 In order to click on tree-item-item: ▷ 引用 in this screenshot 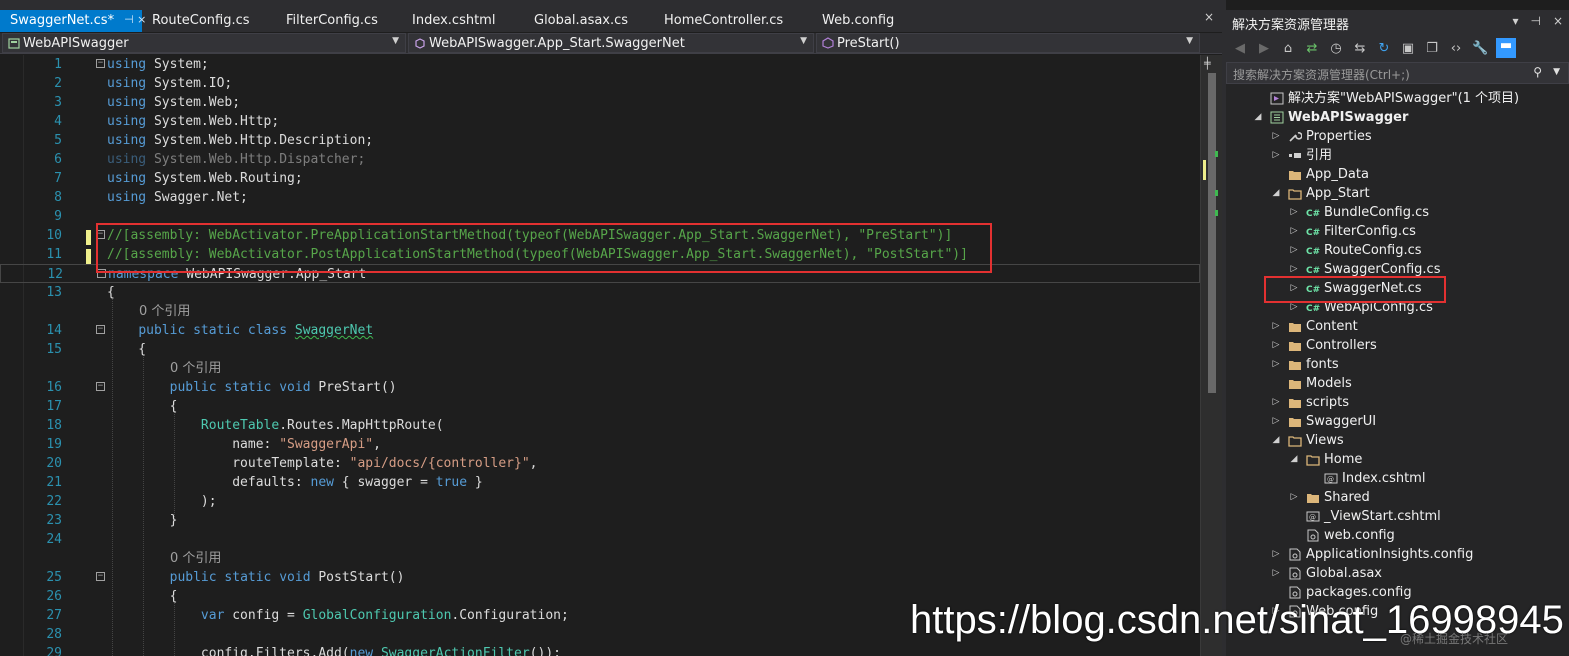, I will do `click(1397, 155)`.